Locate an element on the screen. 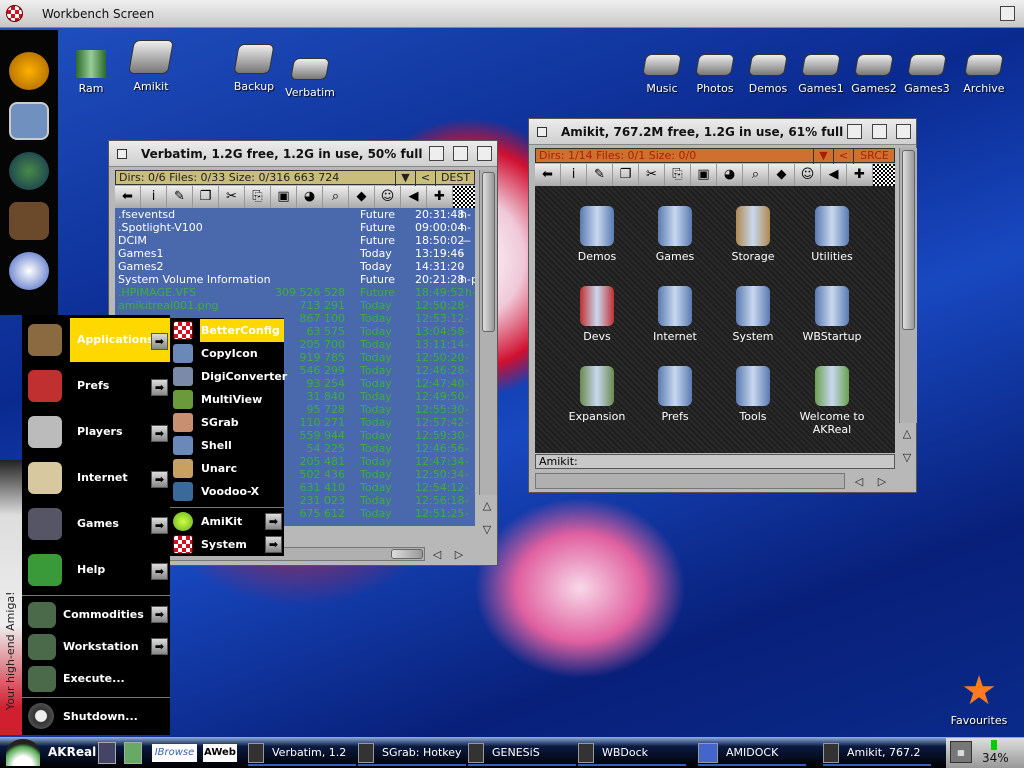  desktop-icon-amikit: Amikit is located at coordinates (151, 66).